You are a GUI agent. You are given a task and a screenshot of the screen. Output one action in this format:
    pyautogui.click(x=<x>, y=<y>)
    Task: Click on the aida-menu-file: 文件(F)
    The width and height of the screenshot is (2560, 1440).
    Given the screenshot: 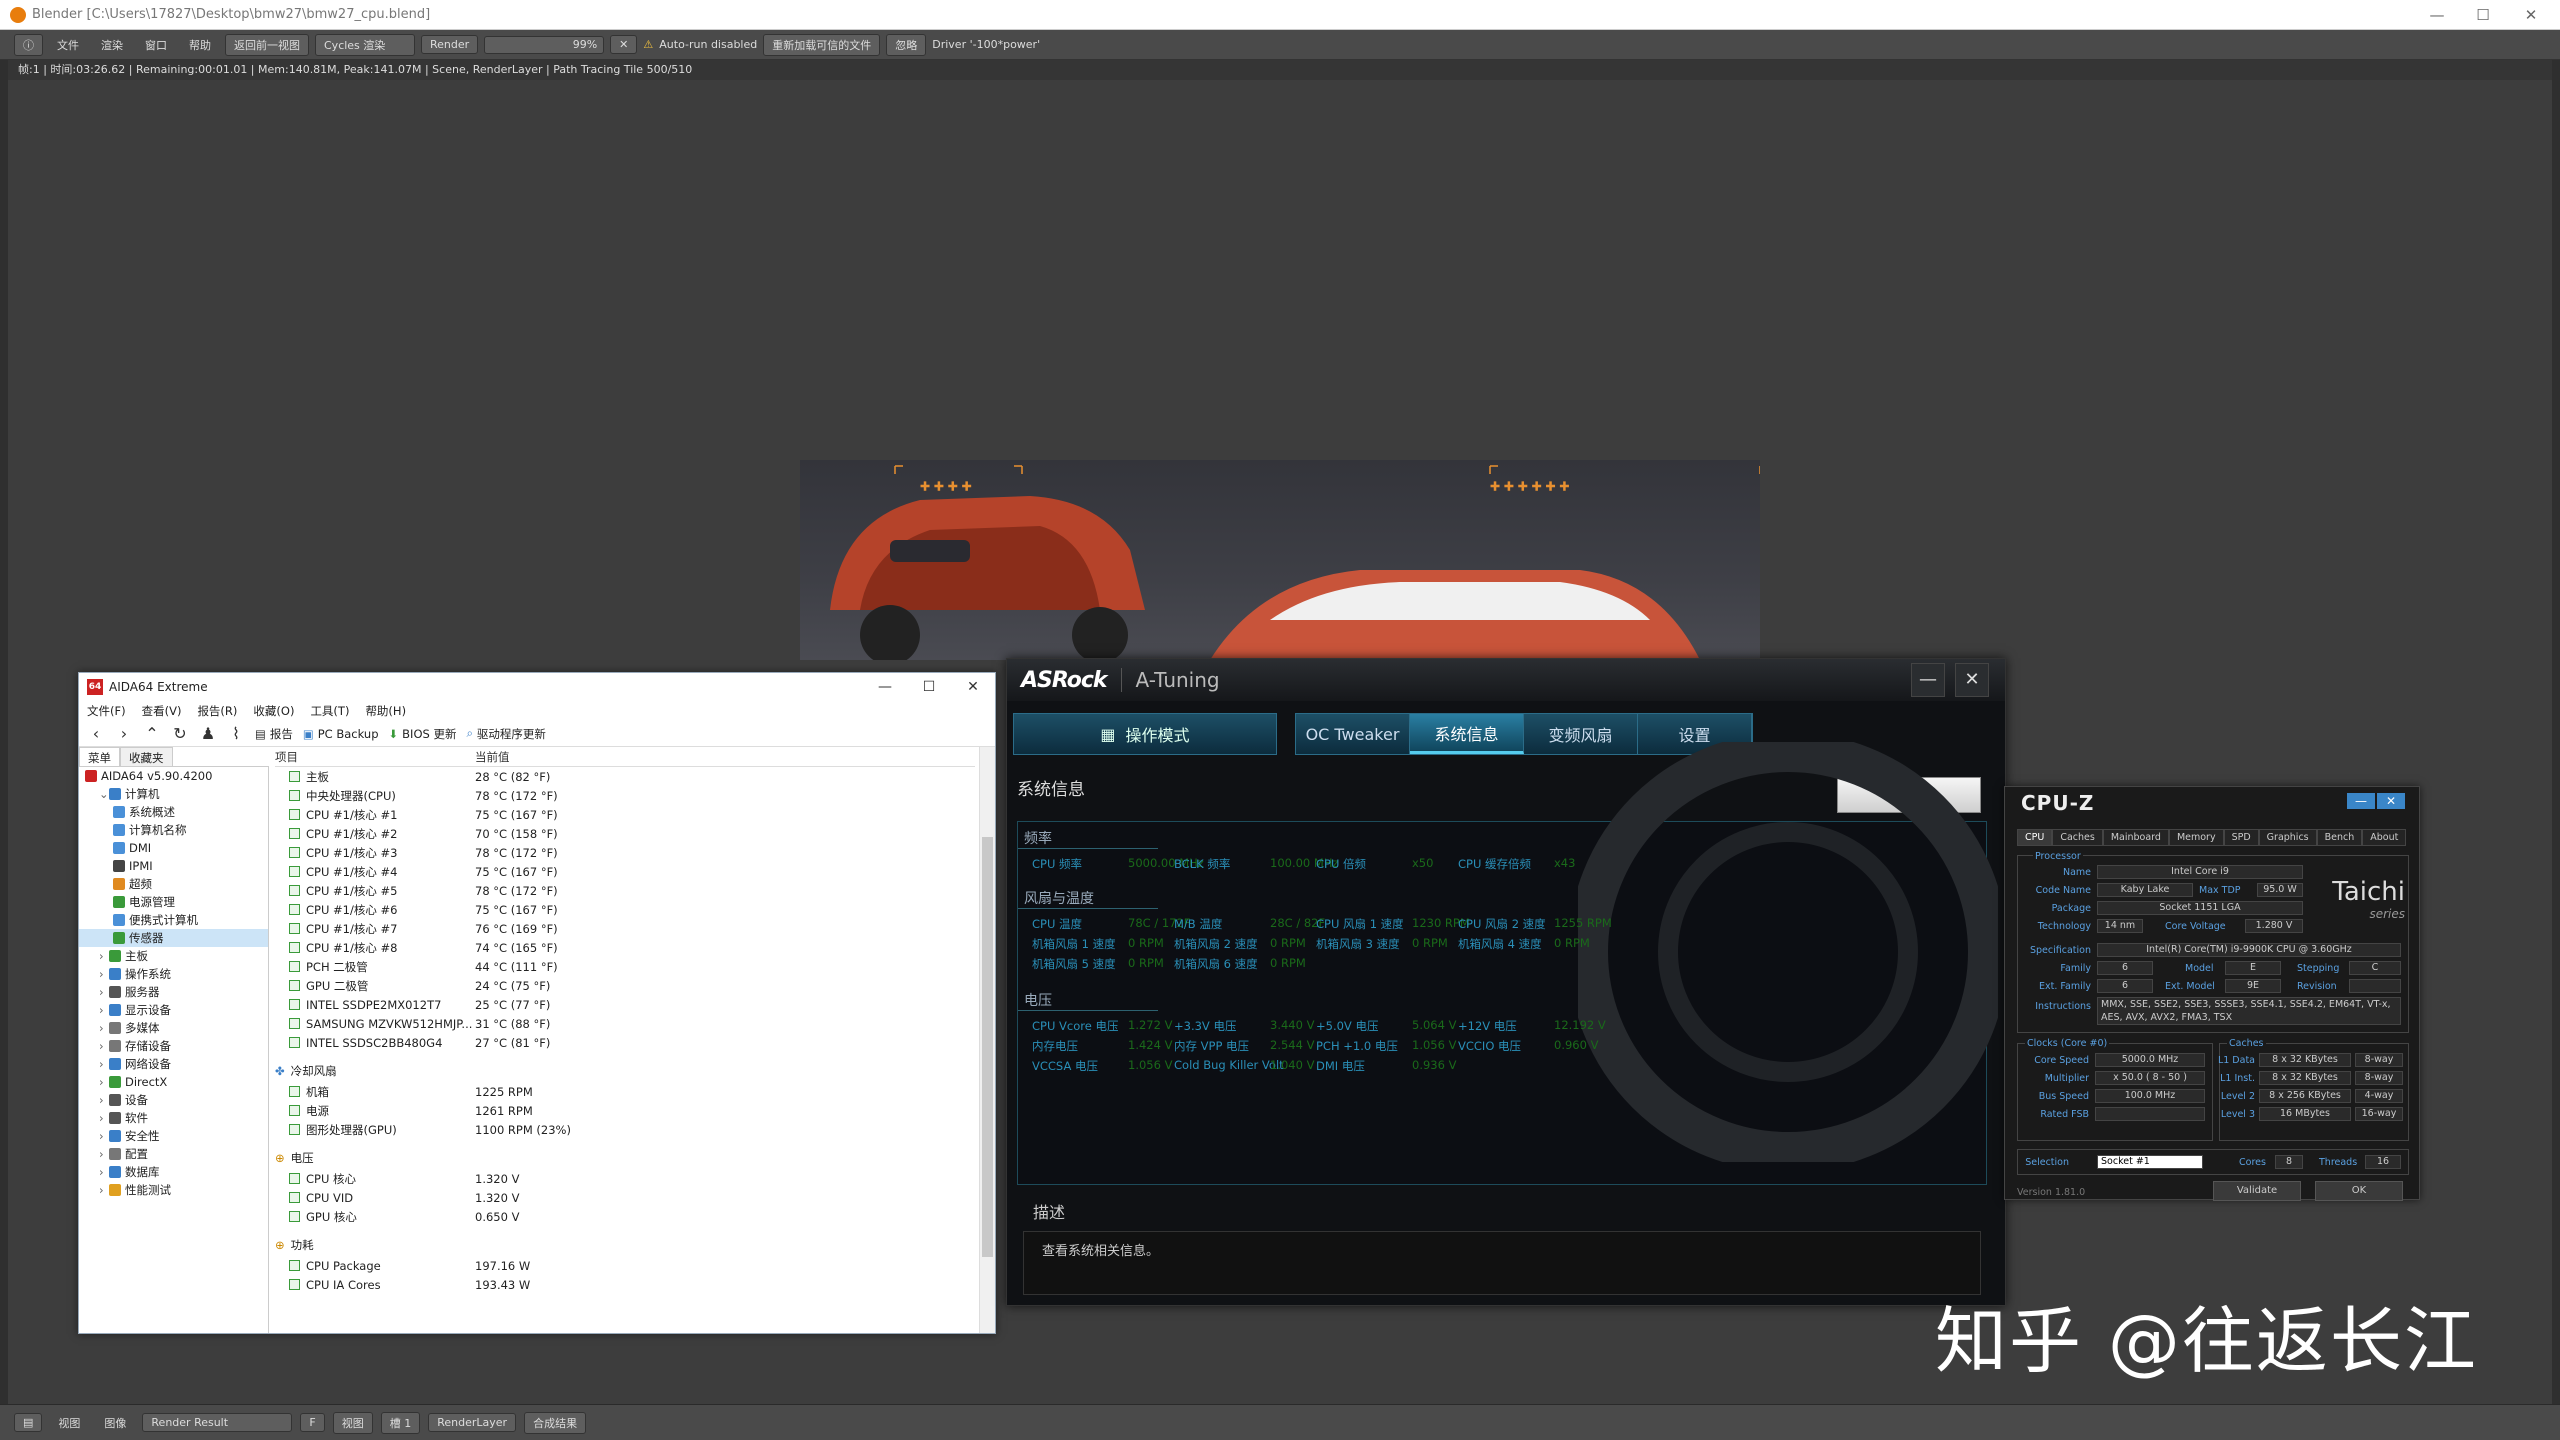 What is the action you would take?
    pyautogui.click(x=106, y=711)
    